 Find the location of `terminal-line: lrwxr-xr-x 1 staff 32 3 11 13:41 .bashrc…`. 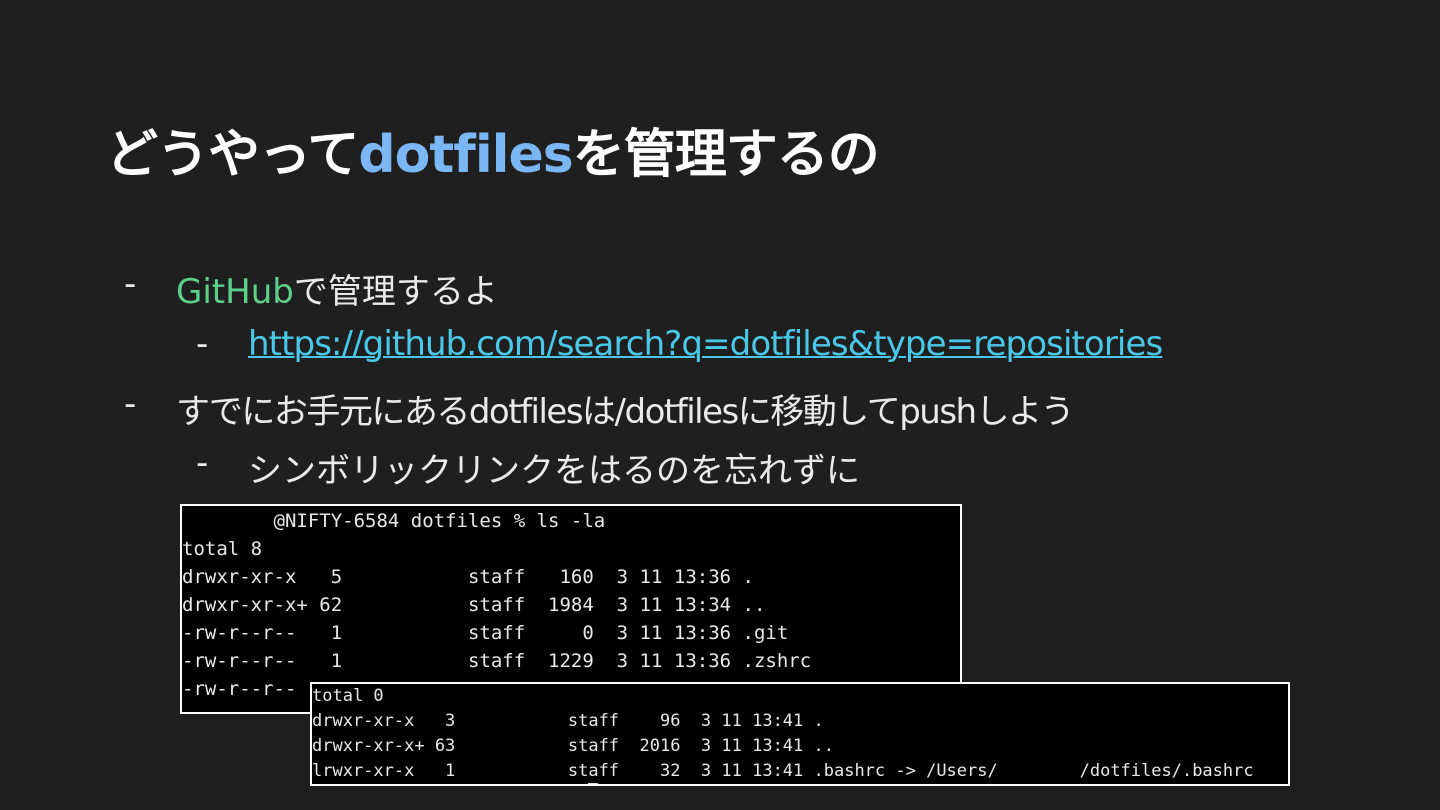

terminal-line: lrwxr-xr-x 1 staff 32 3 11 13:41 .bashrc… is located at coordinates (783, 771).